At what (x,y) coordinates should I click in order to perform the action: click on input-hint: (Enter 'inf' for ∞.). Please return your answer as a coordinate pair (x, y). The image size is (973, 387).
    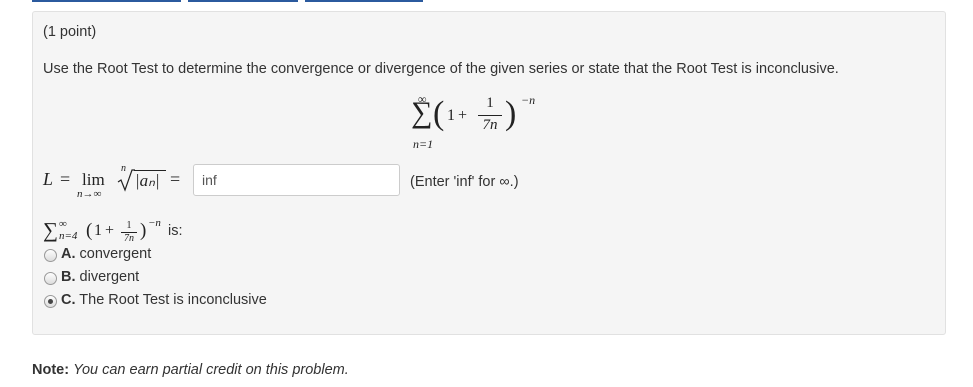
    Looking at the image, I should click on (464, 182).